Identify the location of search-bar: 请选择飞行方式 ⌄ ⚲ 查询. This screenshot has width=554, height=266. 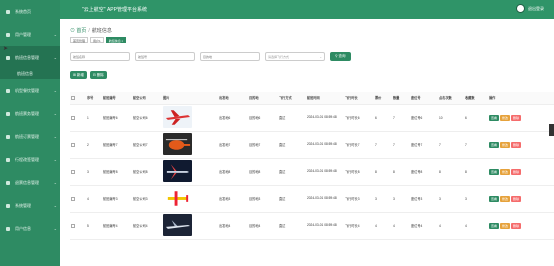
(210, 56).